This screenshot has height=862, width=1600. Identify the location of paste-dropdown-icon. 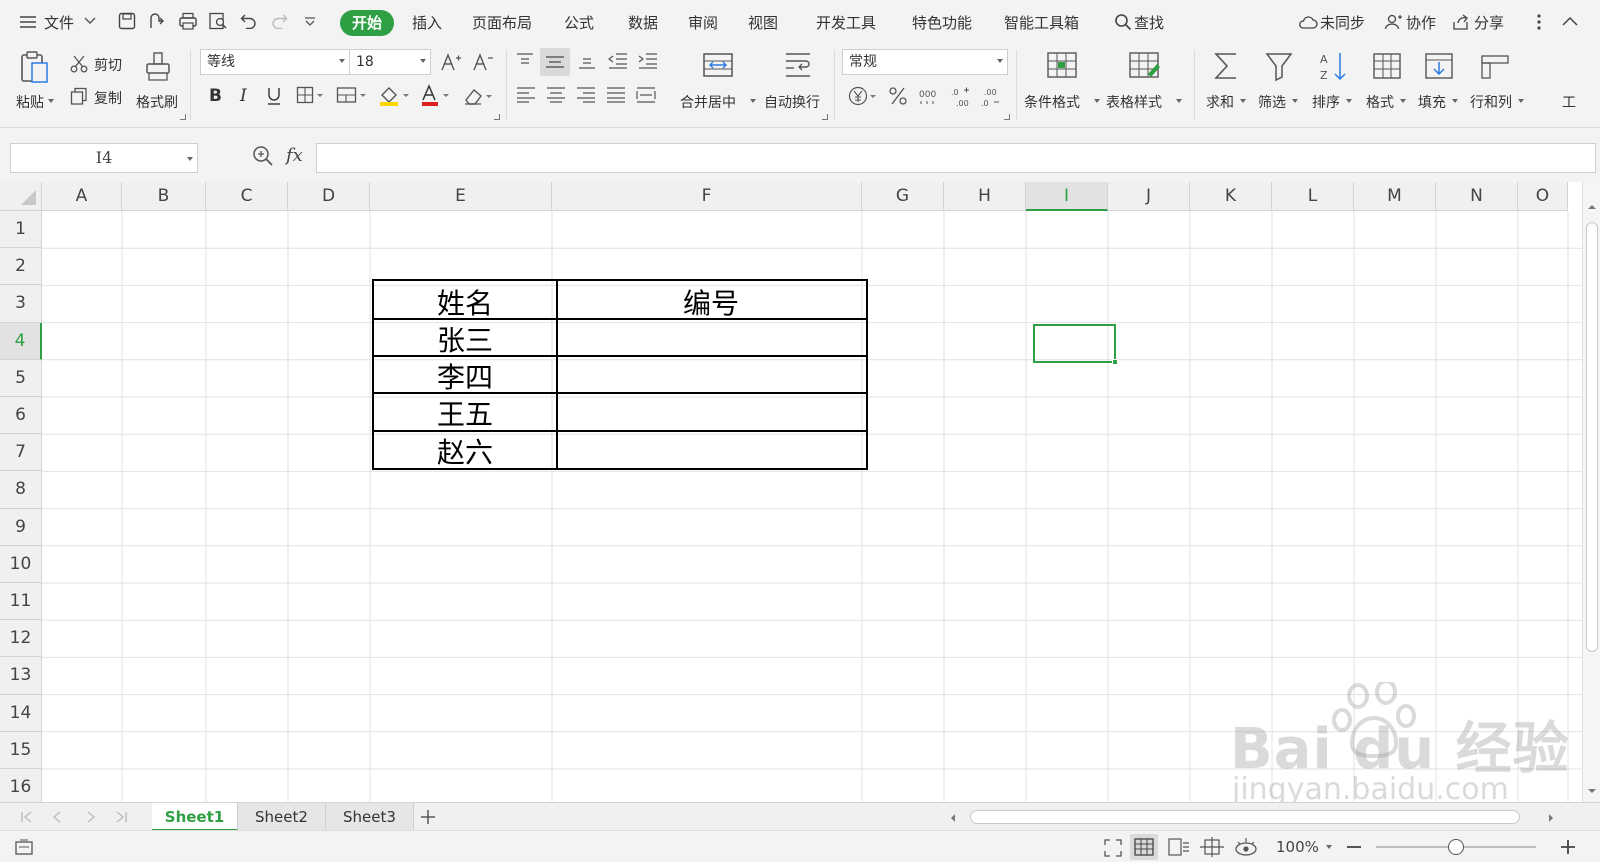
(51, 101).